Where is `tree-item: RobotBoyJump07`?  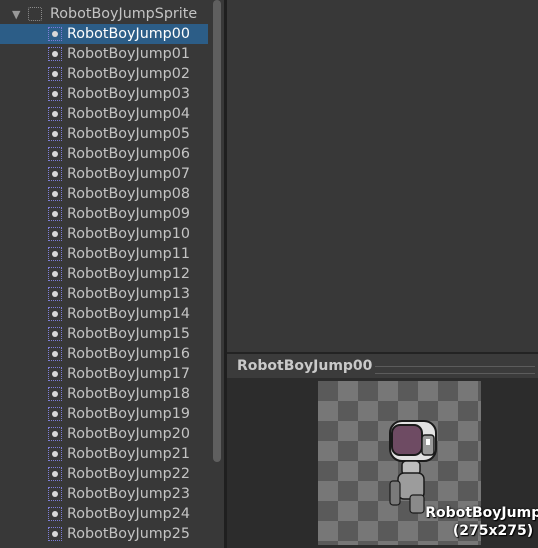 tree-item: RobotBoyJump07 is located at coordinates (104, 174).